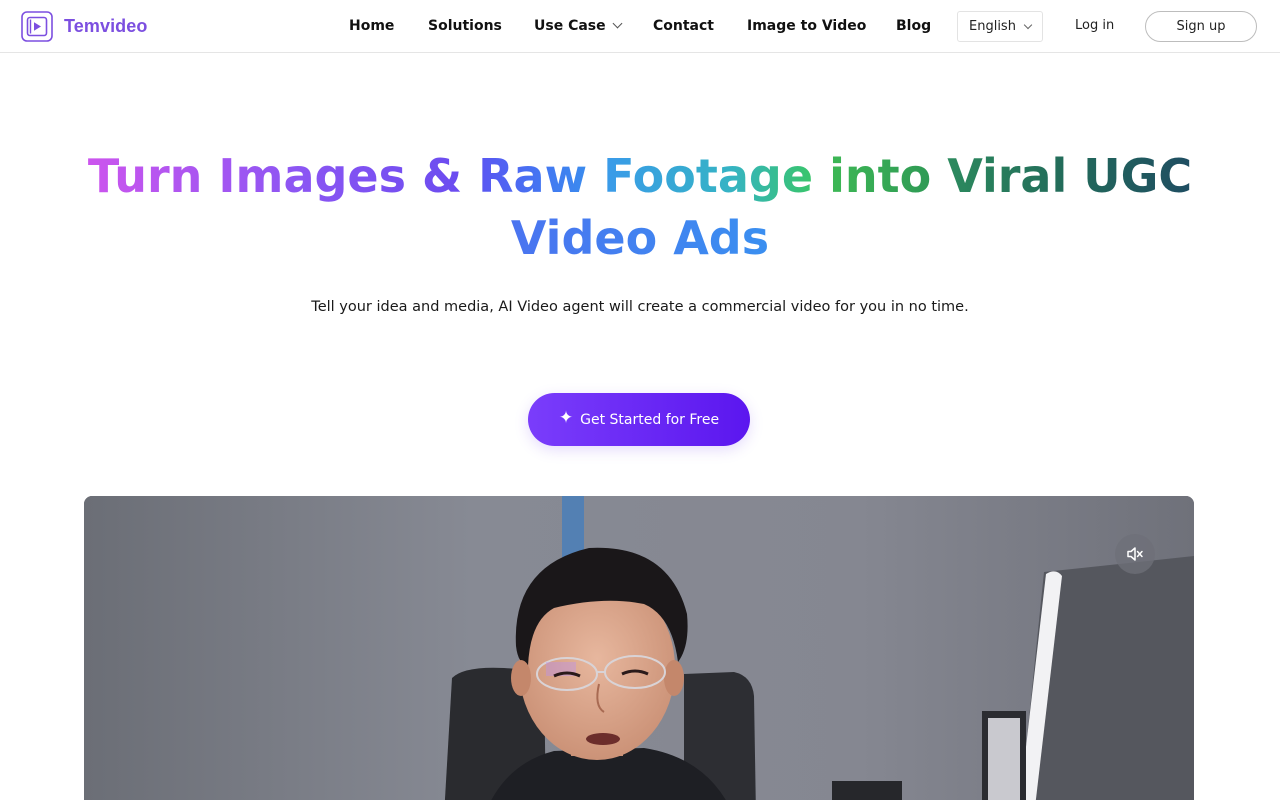 The image size is (1280, 800). What do you see at coordinates (640, 238) in the screenshot?
I see `hero-title-part: Video Ads` at bounding box center [640, 238].